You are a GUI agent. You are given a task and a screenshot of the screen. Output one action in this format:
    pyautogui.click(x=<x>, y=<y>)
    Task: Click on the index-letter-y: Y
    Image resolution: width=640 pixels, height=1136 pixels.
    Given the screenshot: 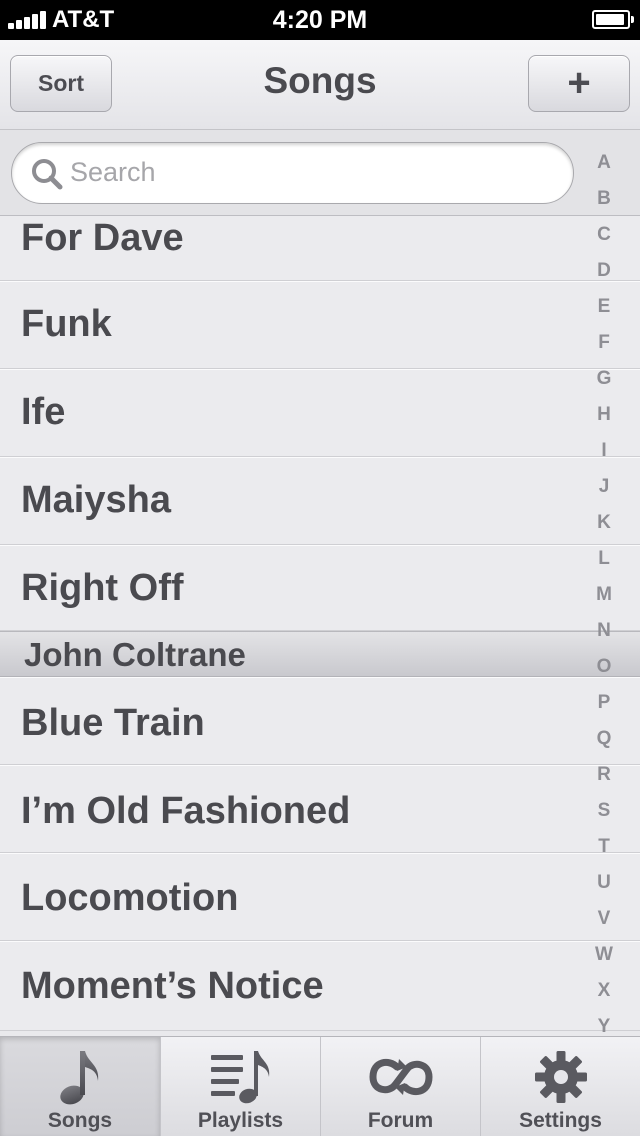 What is the action you would take?
    pyautogui.click(x=604, y=1027)
    